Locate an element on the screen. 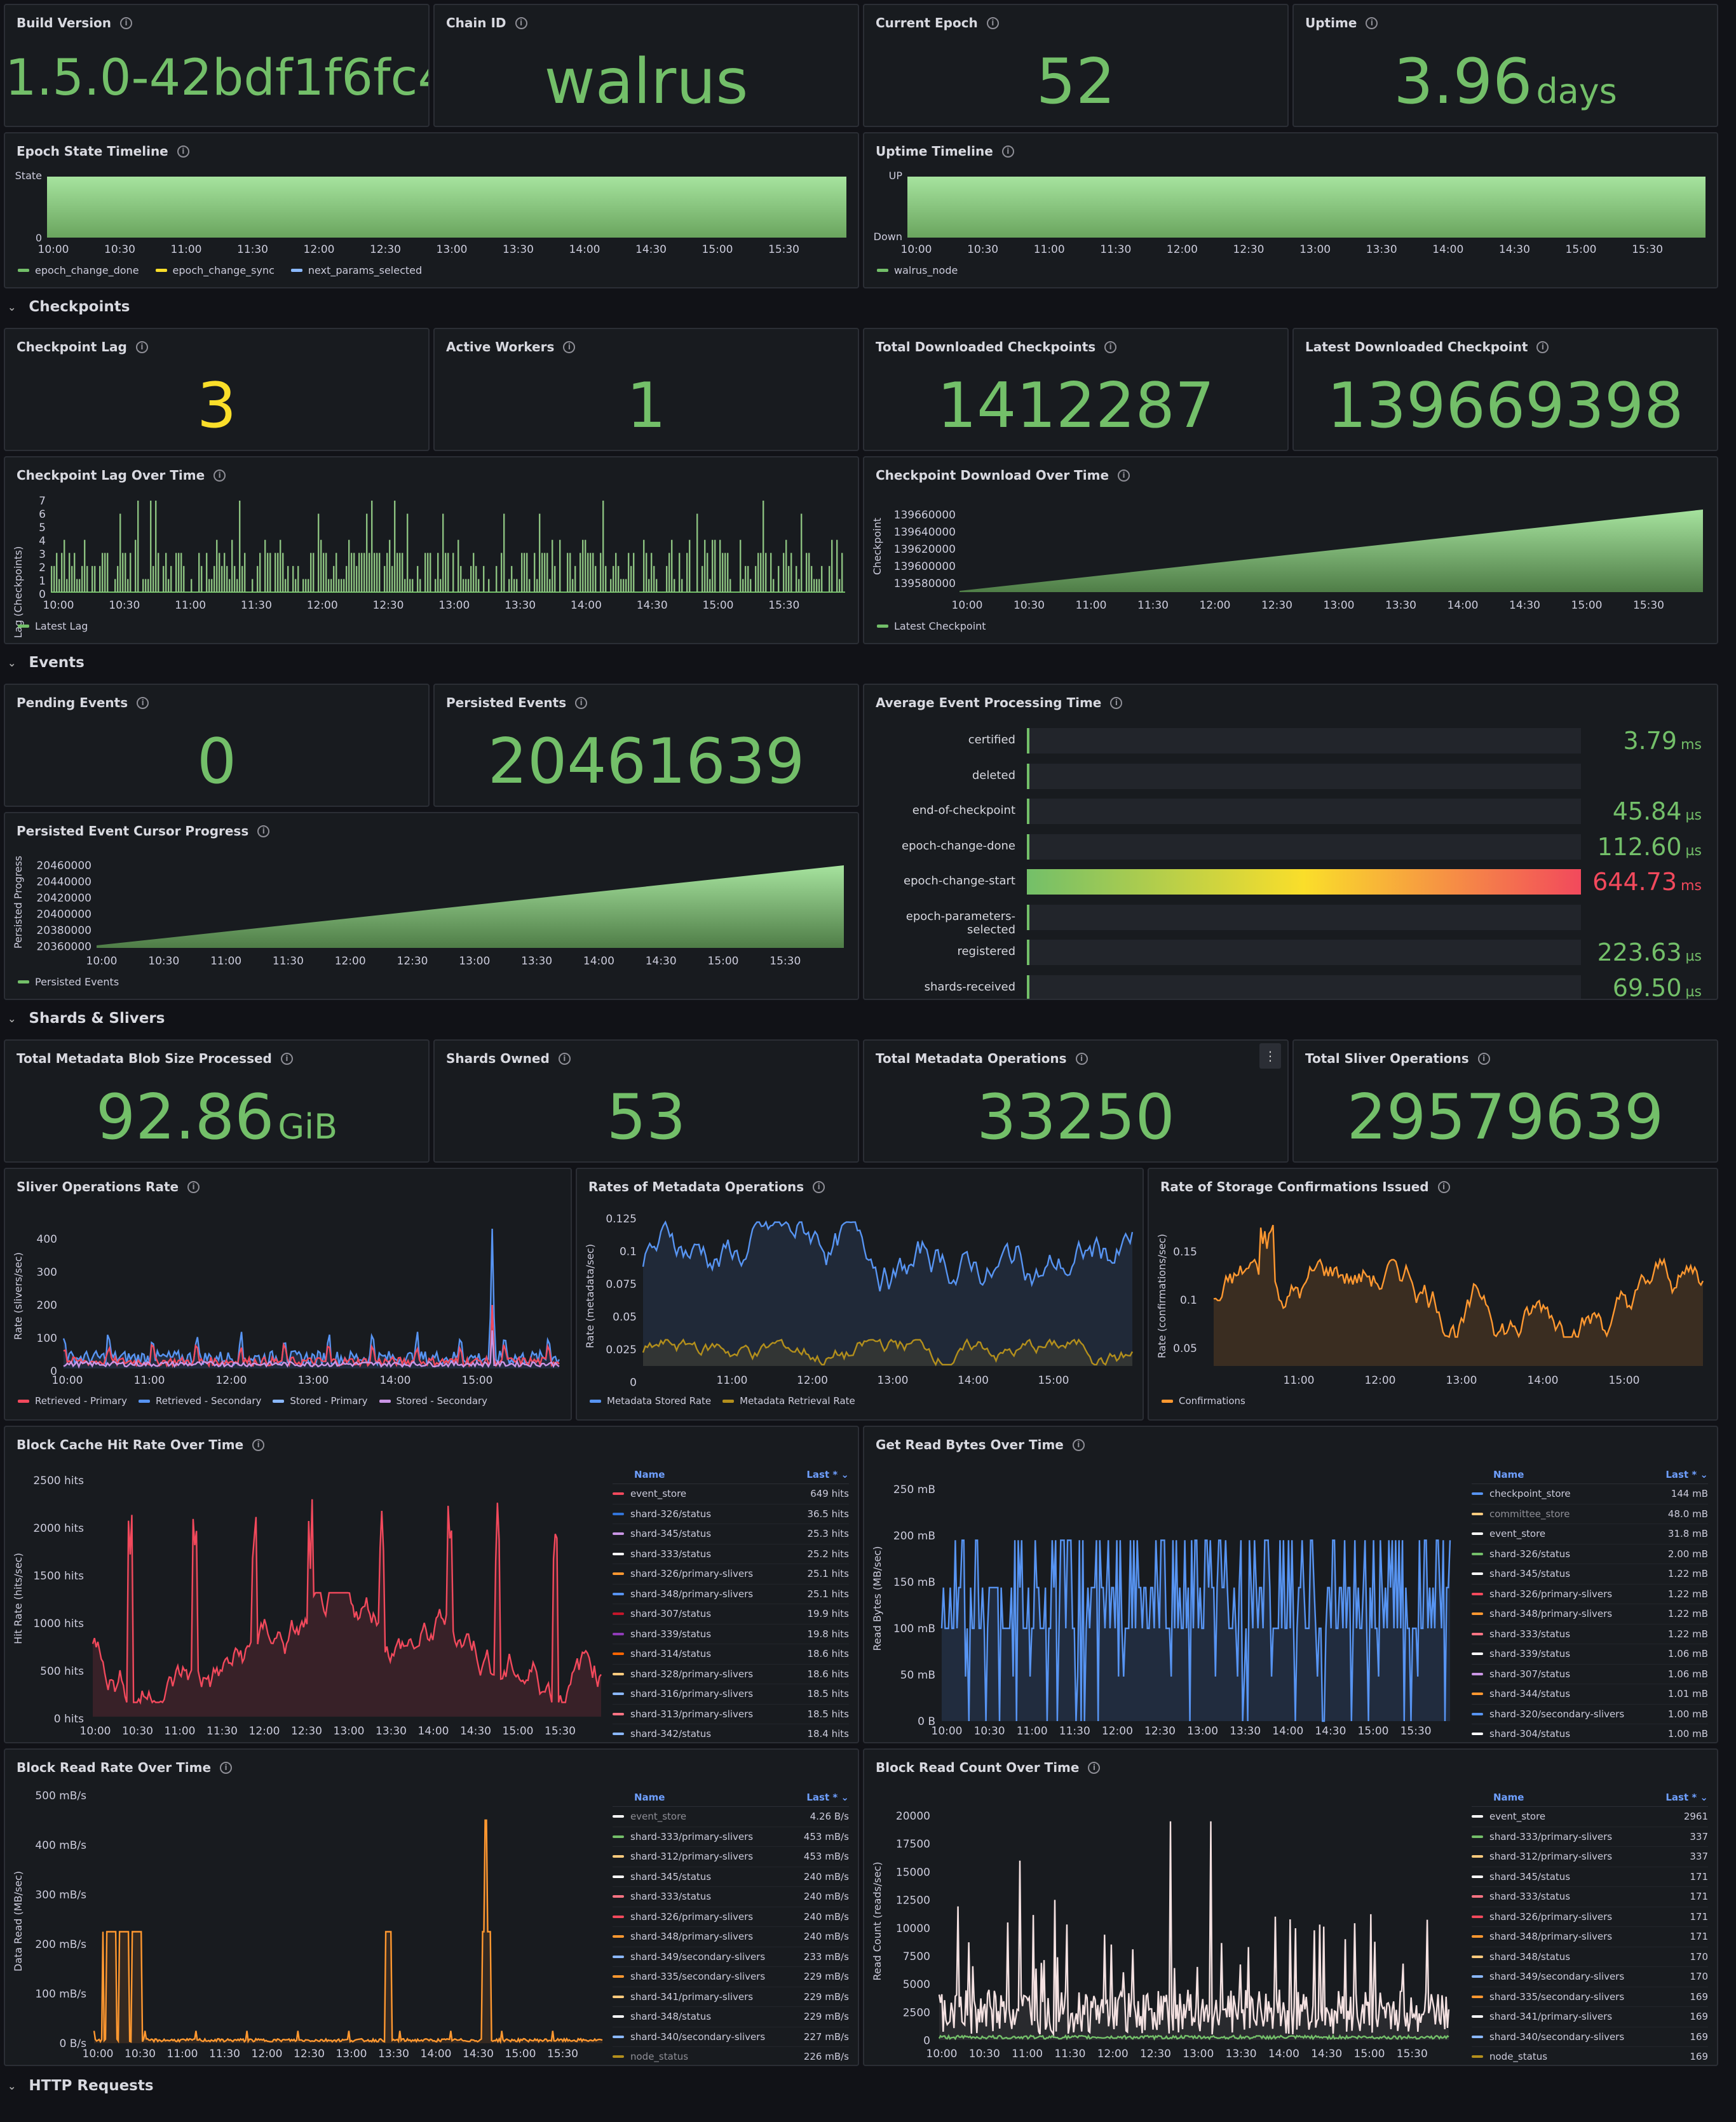 The height and width of the screenshot is (2122, 1736). legend-row: shard-335/secondary-slivers 229 mB/s is located at coordinates (731, 1977).